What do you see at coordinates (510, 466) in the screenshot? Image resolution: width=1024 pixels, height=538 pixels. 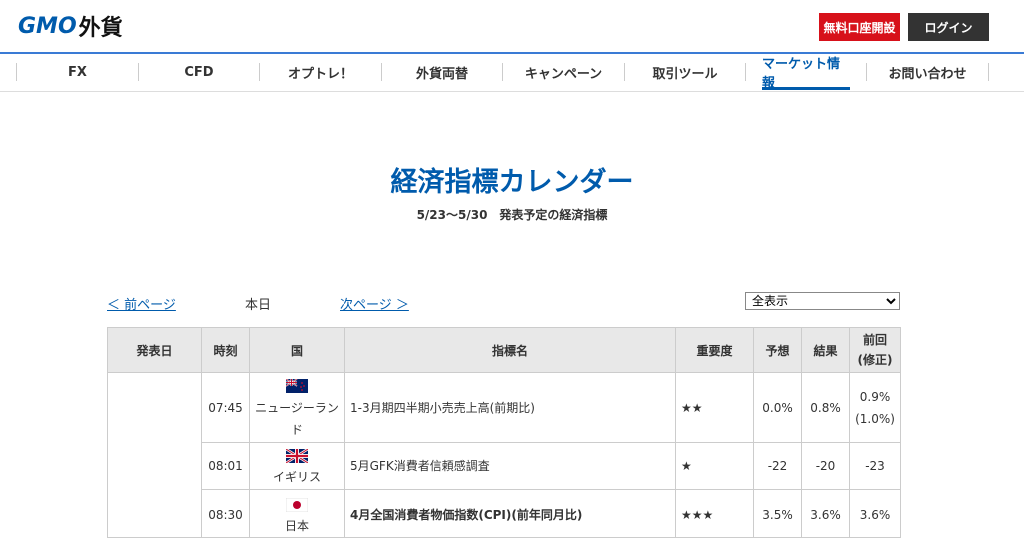 I see `indicator-name-link: 5月GFK消費者信頼感調査` at bounding box center [510, 466].